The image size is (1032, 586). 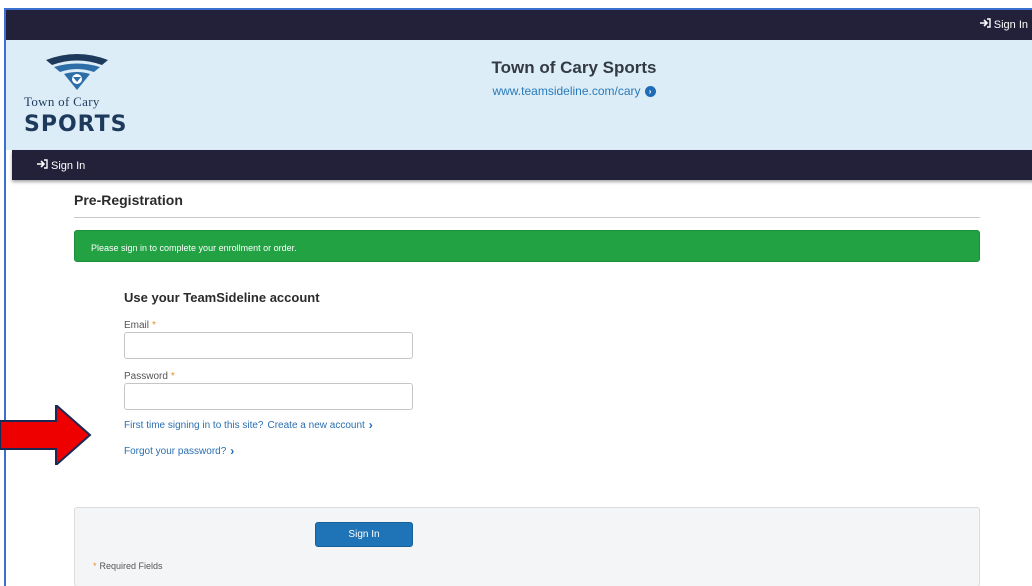 I want to click on email-label-text: Email, so click(x=137, y=325).